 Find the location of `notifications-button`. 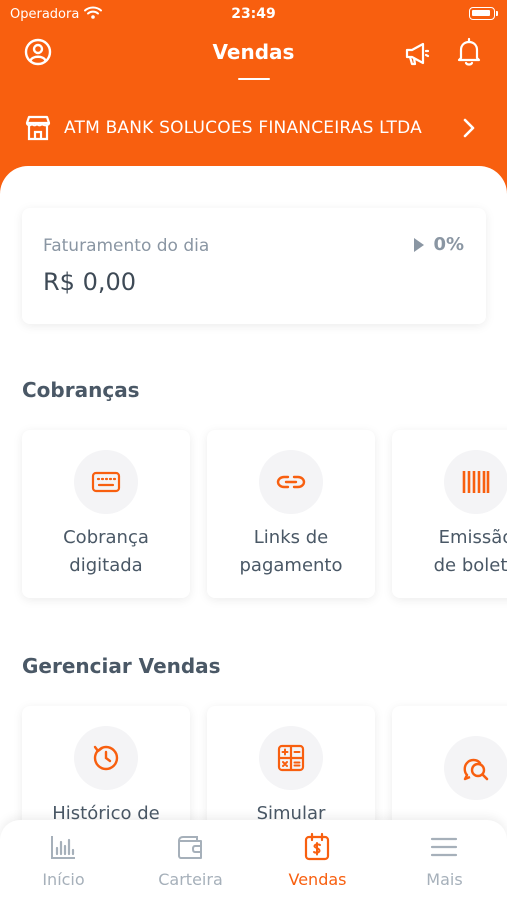

notifications-button is located at coordinates (469, 52).